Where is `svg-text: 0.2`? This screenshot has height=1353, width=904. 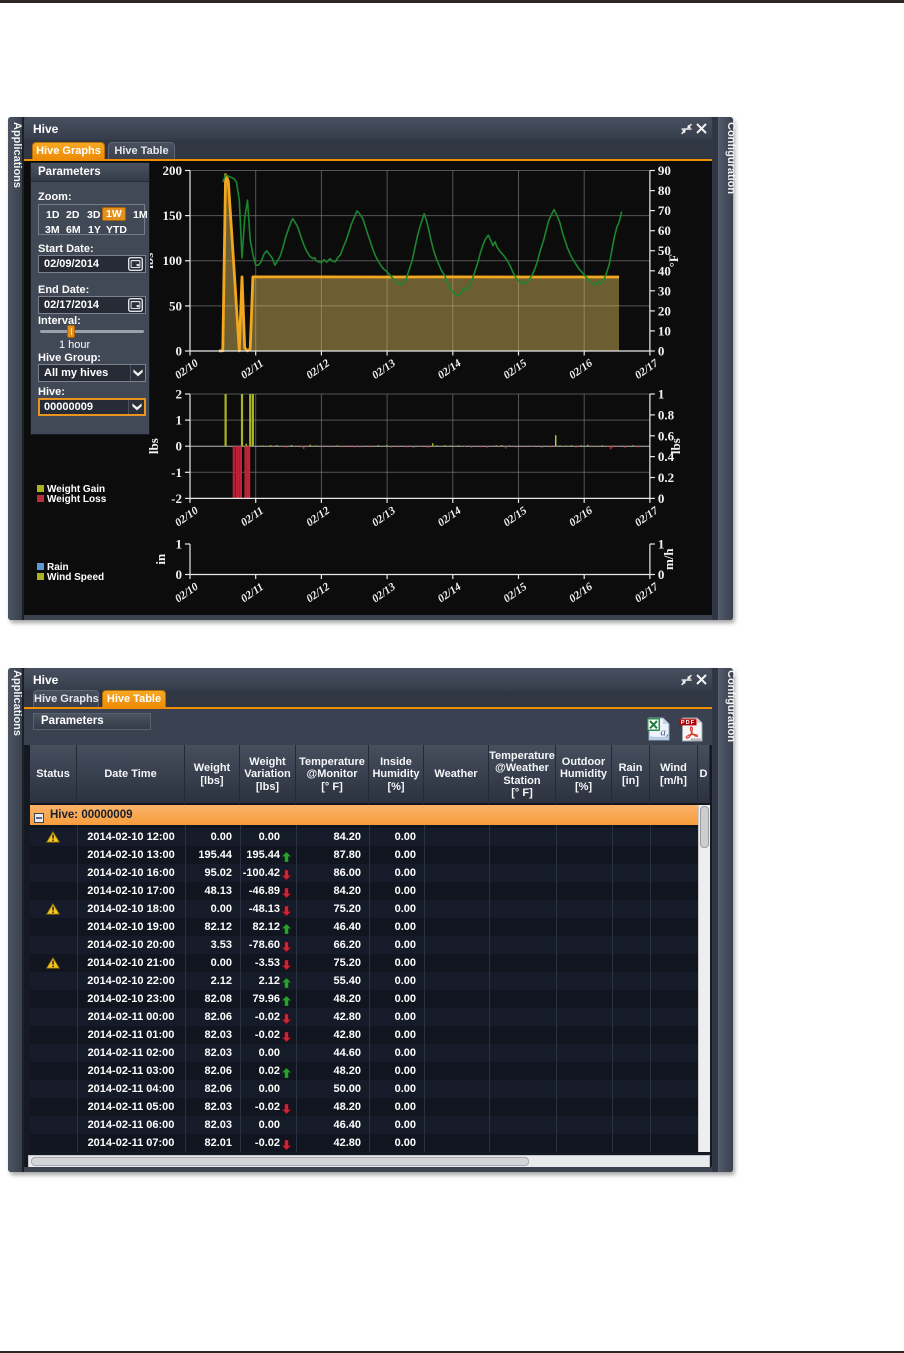
svg-text: 0.2 is located at coordinates (666, 477).